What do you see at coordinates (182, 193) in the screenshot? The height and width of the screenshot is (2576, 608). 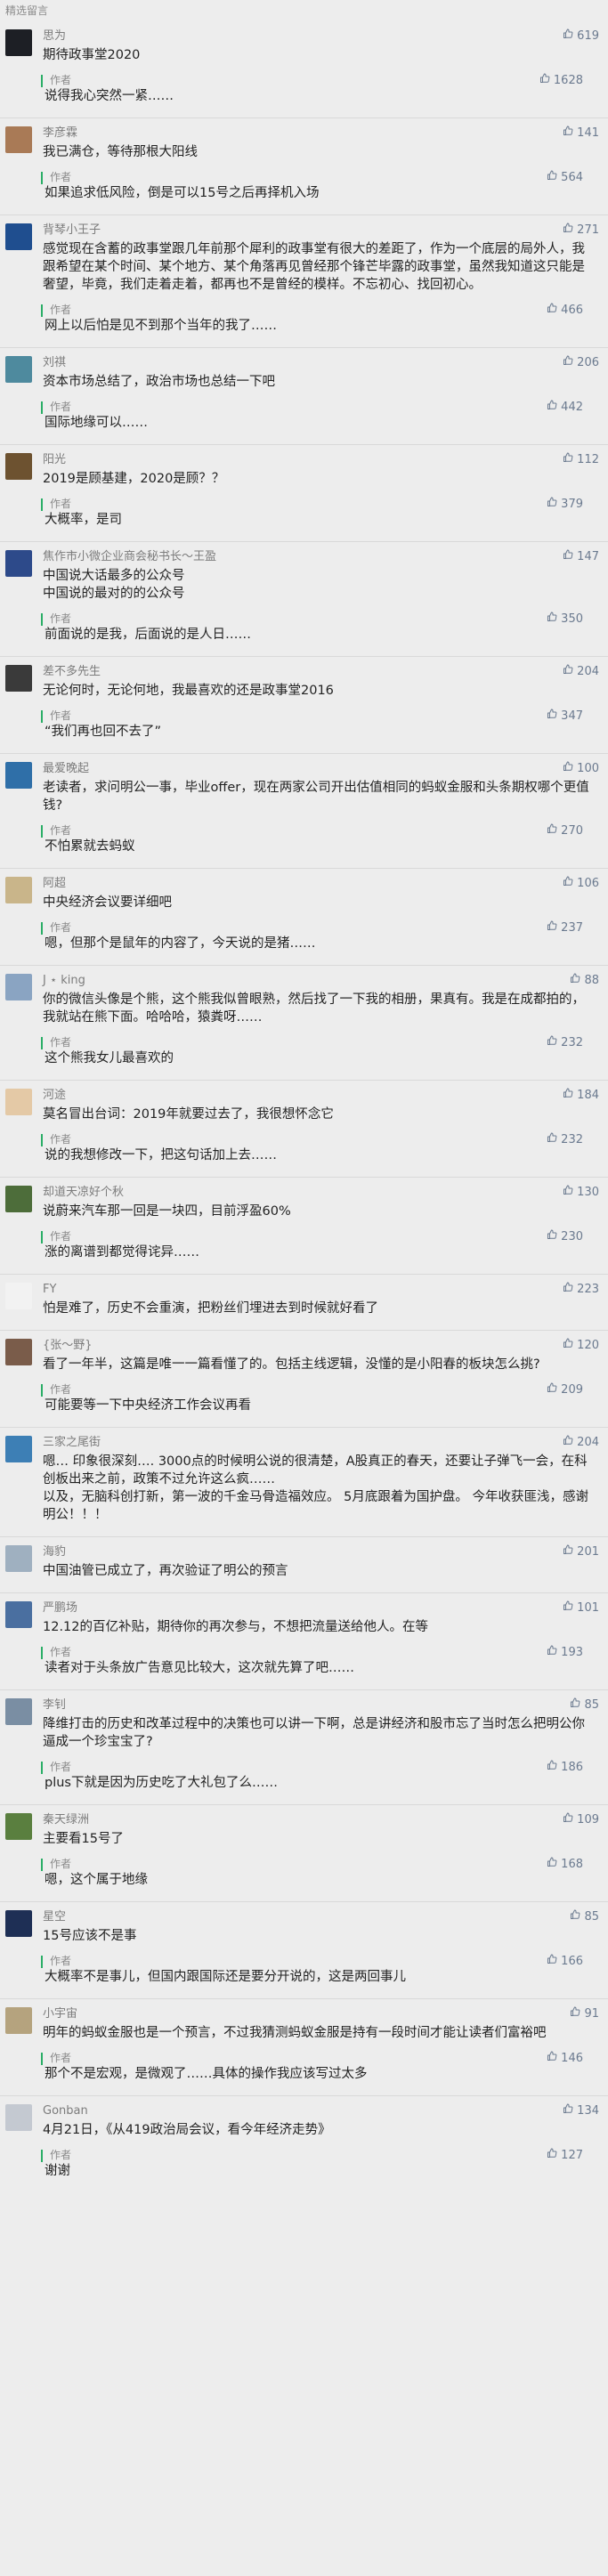 I see `reply-text: 如果追求低风险，倒是可以15号之后再择机入场` at bounding box center [182, 193].